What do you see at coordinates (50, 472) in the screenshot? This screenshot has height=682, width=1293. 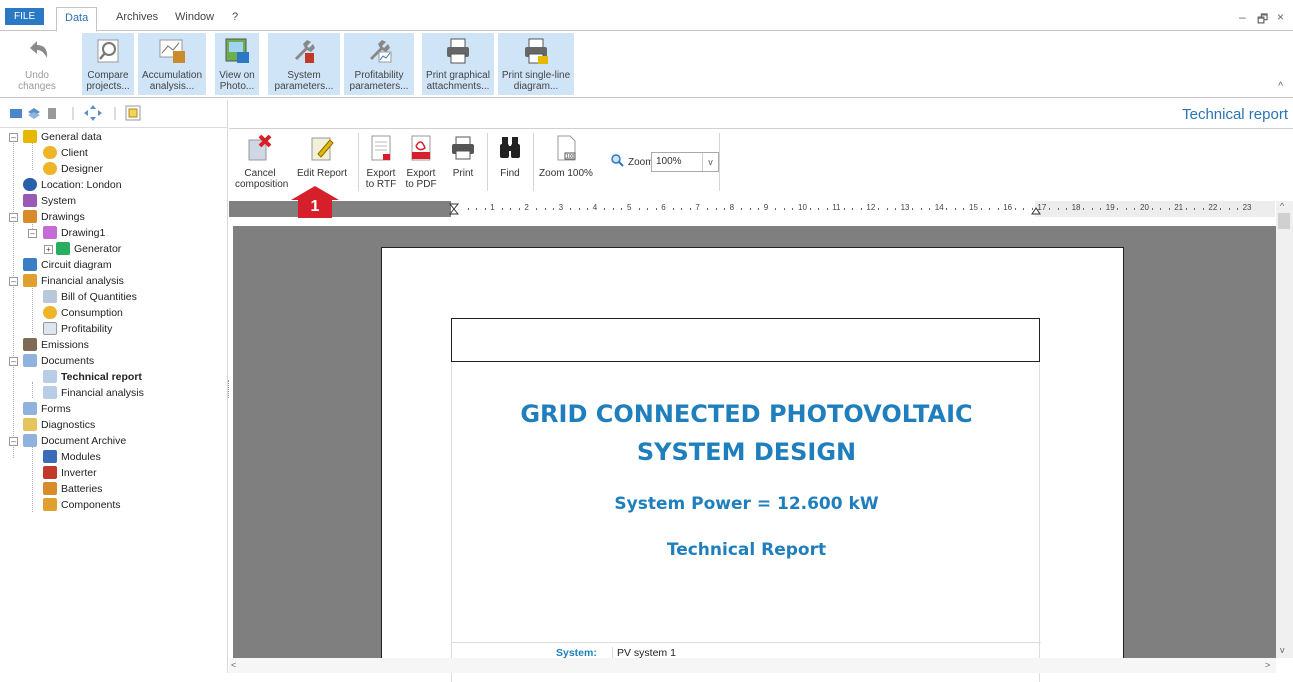 I see `inverter-icon` at bounding box center [50, 472].